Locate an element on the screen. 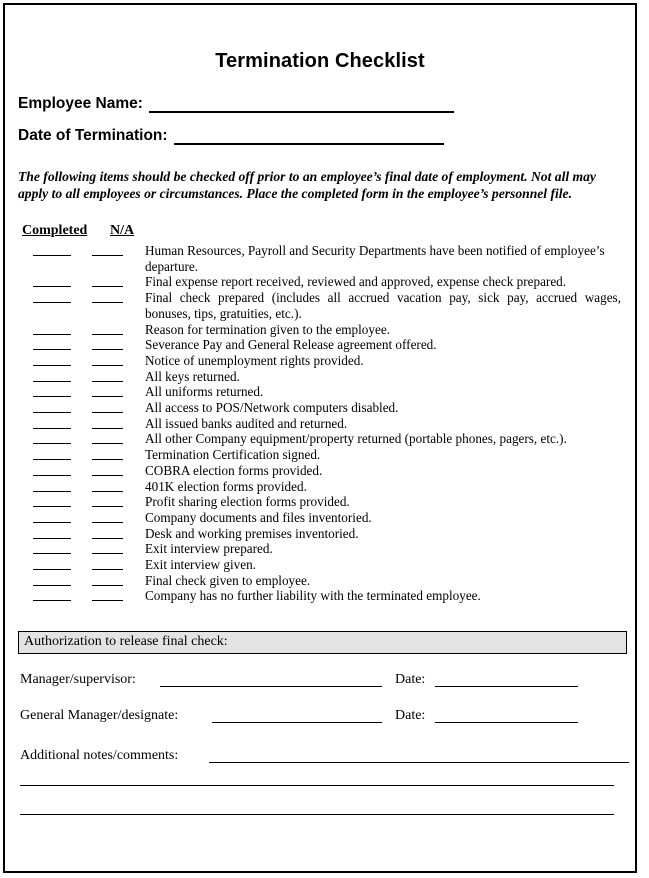 The image size is (649, 878). checklist-row: Termination Certification signed. is located at coordinates (320, 455).